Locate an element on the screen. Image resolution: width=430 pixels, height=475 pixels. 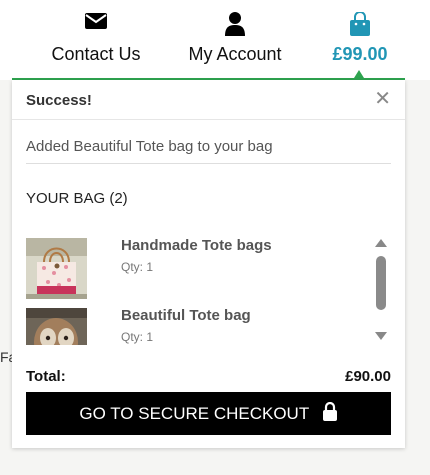
nav-contact-label: Contact Us is located at coordinates (96, 54).